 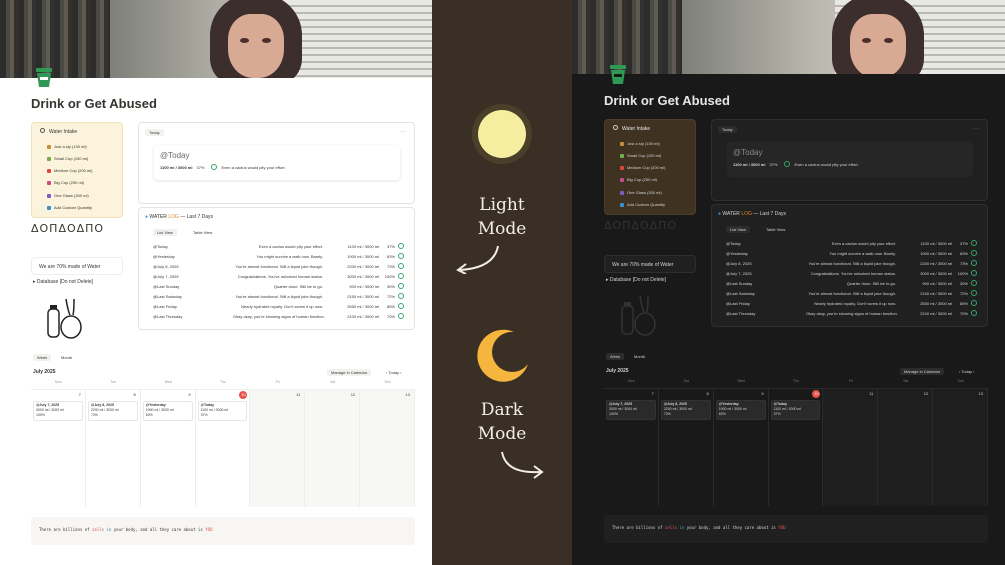 What do you see at coordinates (752, 214) in the screenshot?
I see `water-log-title: ● WATER LOG — Last 7 Days` at bounding box center [752, 214].